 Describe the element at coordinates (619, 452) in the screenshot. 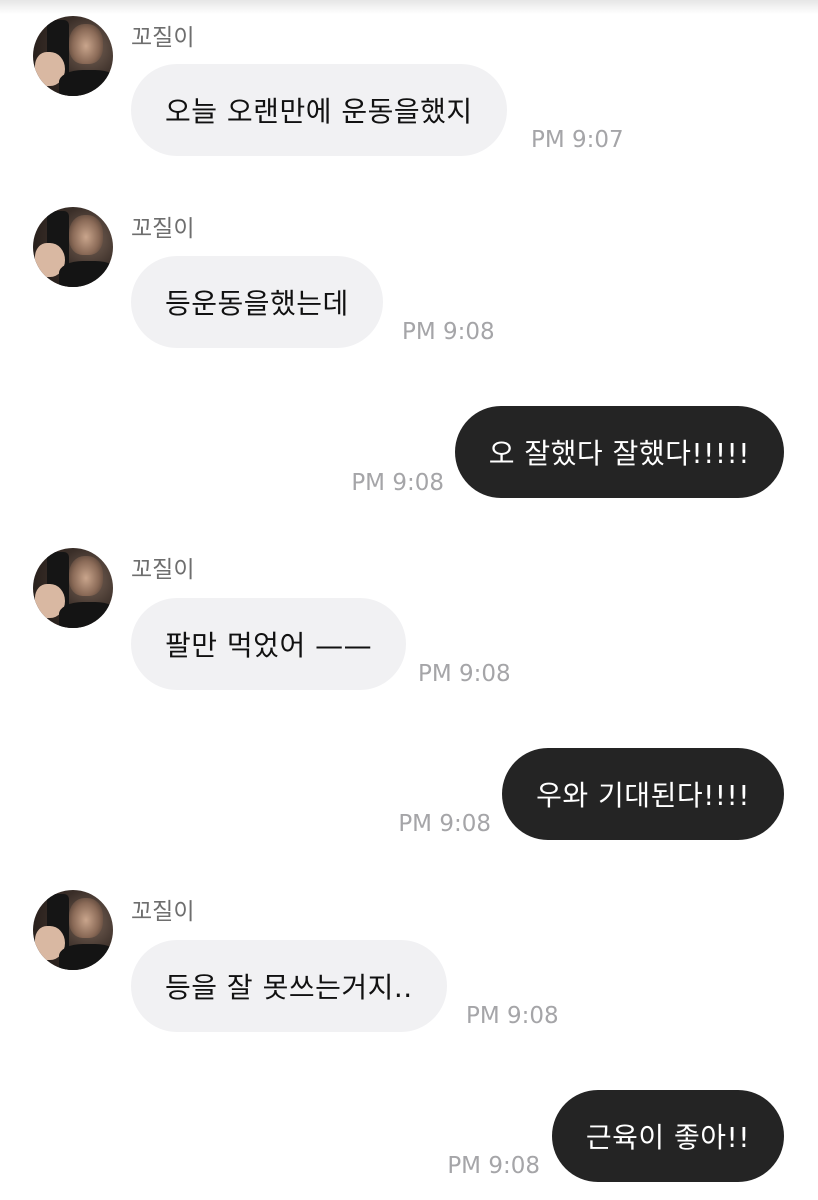

I see `message-bubble: 오 잘했다 잘했다!!!!!` at that location.